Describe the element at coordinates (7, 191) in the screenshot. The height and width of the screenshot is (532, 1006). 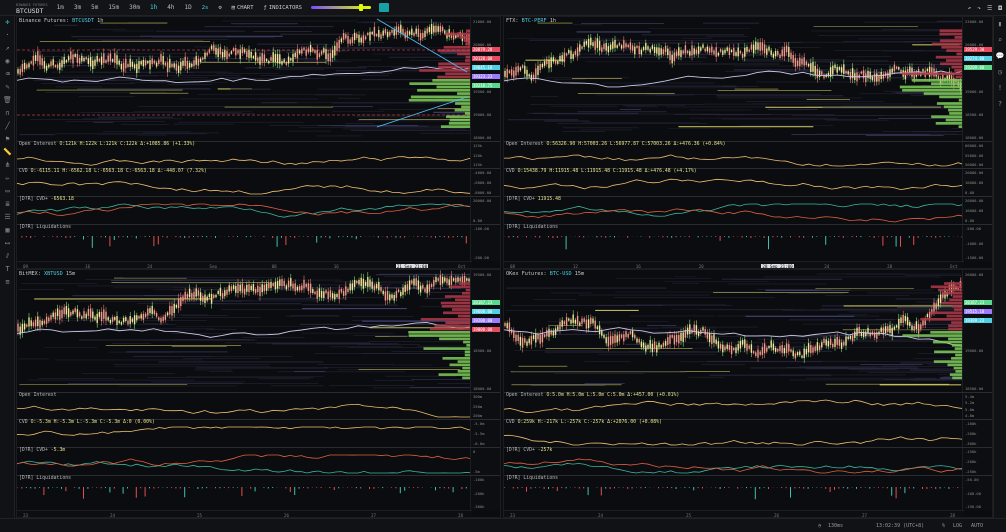
I see `rectangle-icon: ▭` at that location.